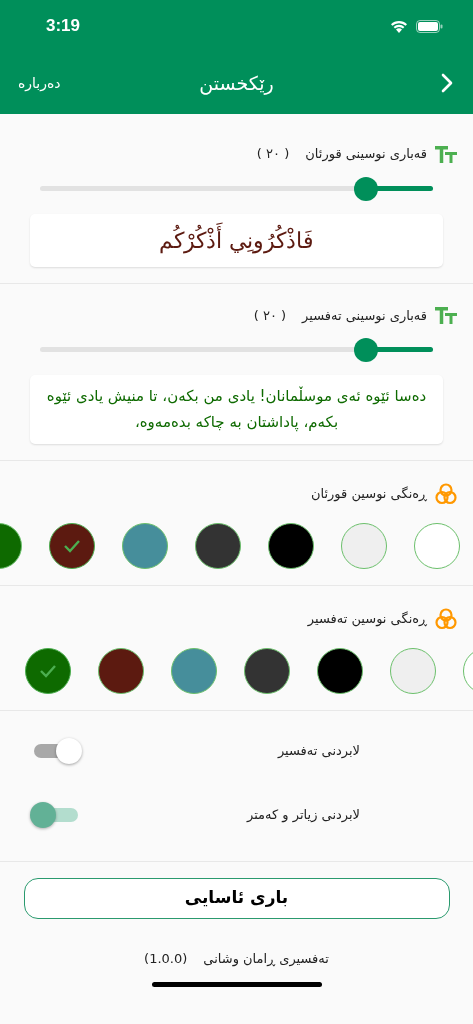  What do you see at coordinates (39, 83) in the screenshot?
I see `about-link: دەربارە` at bounding box center [39, 83].